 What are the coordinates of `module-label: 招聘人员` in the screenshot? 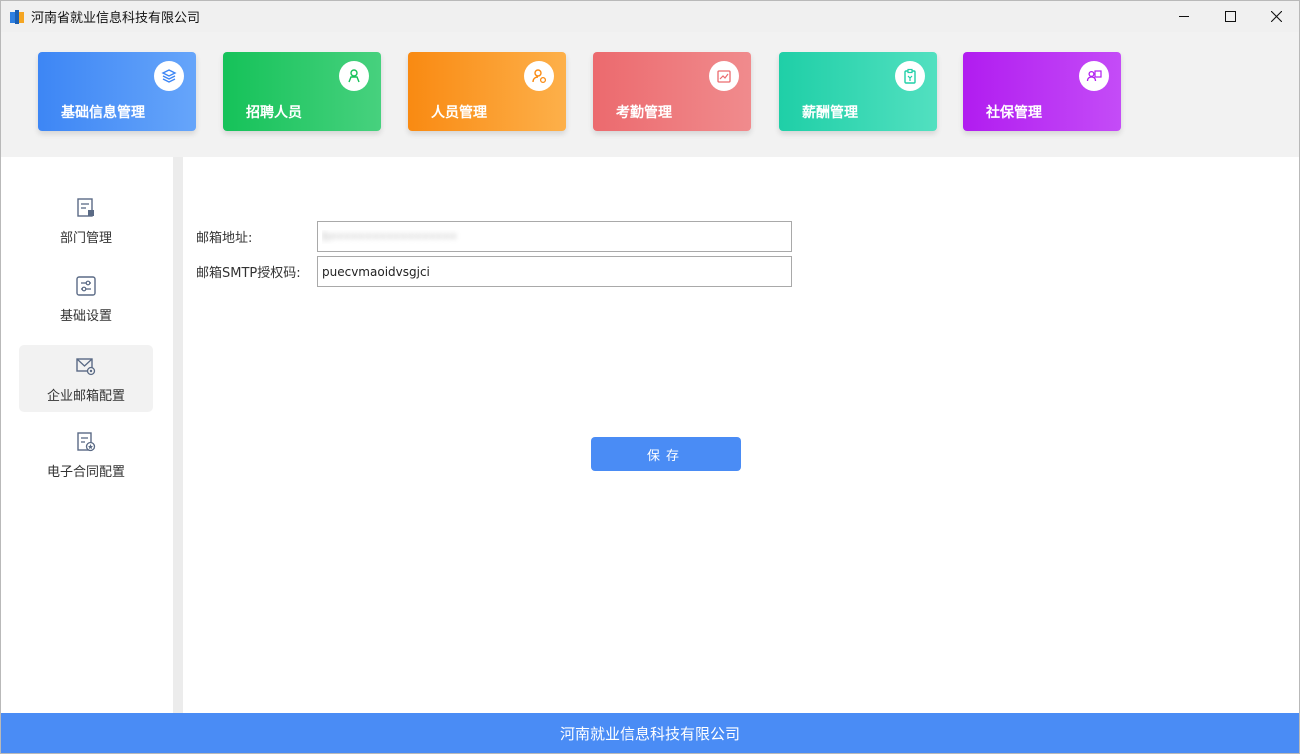 It's located at (274, 113).